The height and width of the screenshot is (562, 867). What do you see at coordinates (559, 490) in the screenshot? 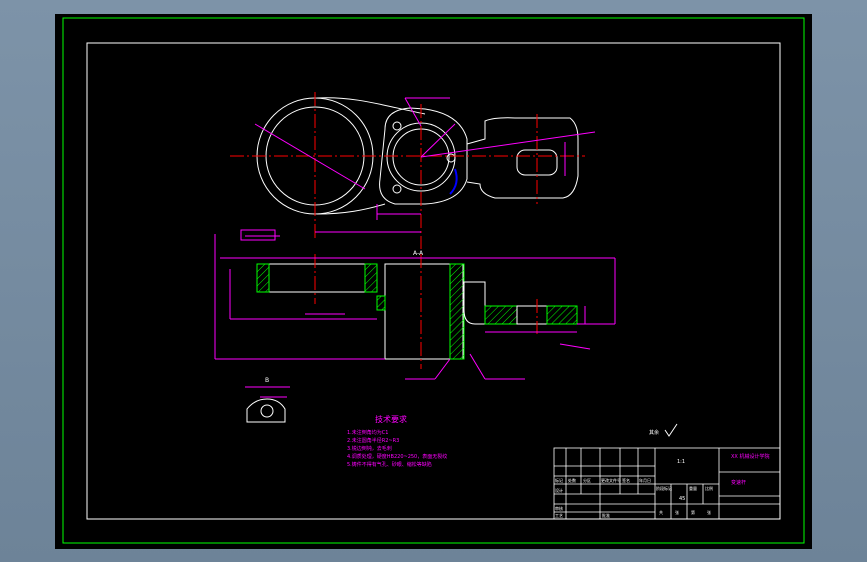
I see `role-design: 设计` at bounding box center [559, 490].